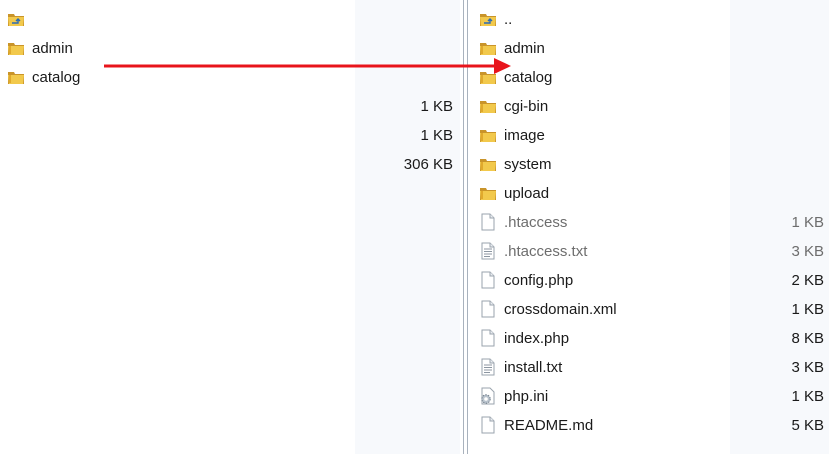 This screenshot has width=829, height=454. Describe the element at coordinates (549, 425) in the screenshot. I see `file-name: README.md` at that location.